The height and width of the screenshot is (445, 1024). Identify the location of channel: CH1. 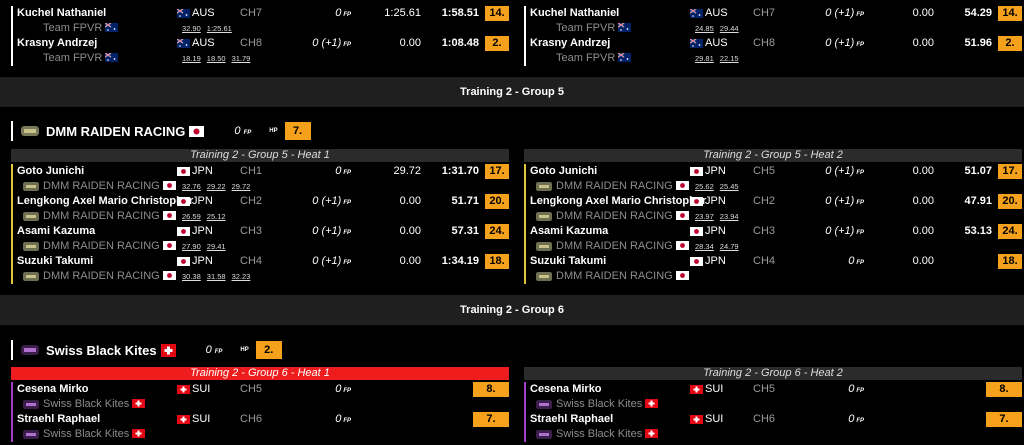
(251, 171).